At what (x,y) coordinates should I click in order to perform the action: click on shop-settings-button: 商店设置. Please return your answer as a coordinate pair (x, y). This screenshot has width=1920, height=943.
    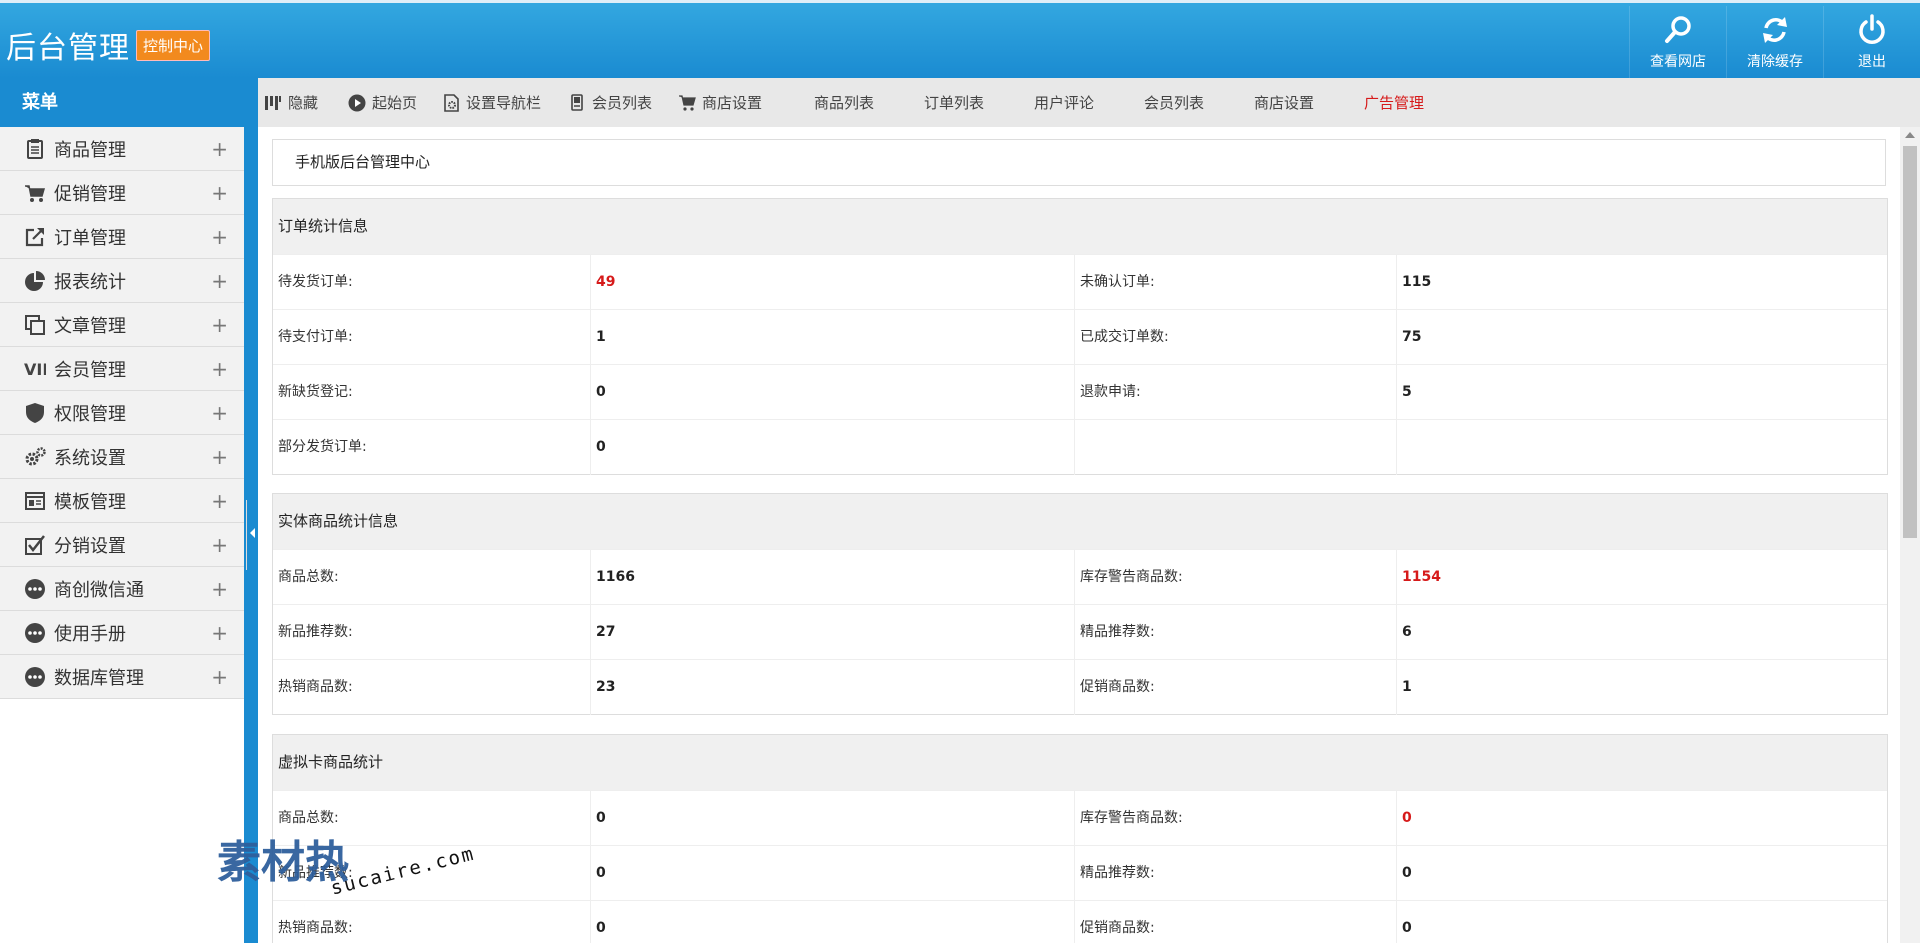
    Looking at the image, I should click on (746, 102).